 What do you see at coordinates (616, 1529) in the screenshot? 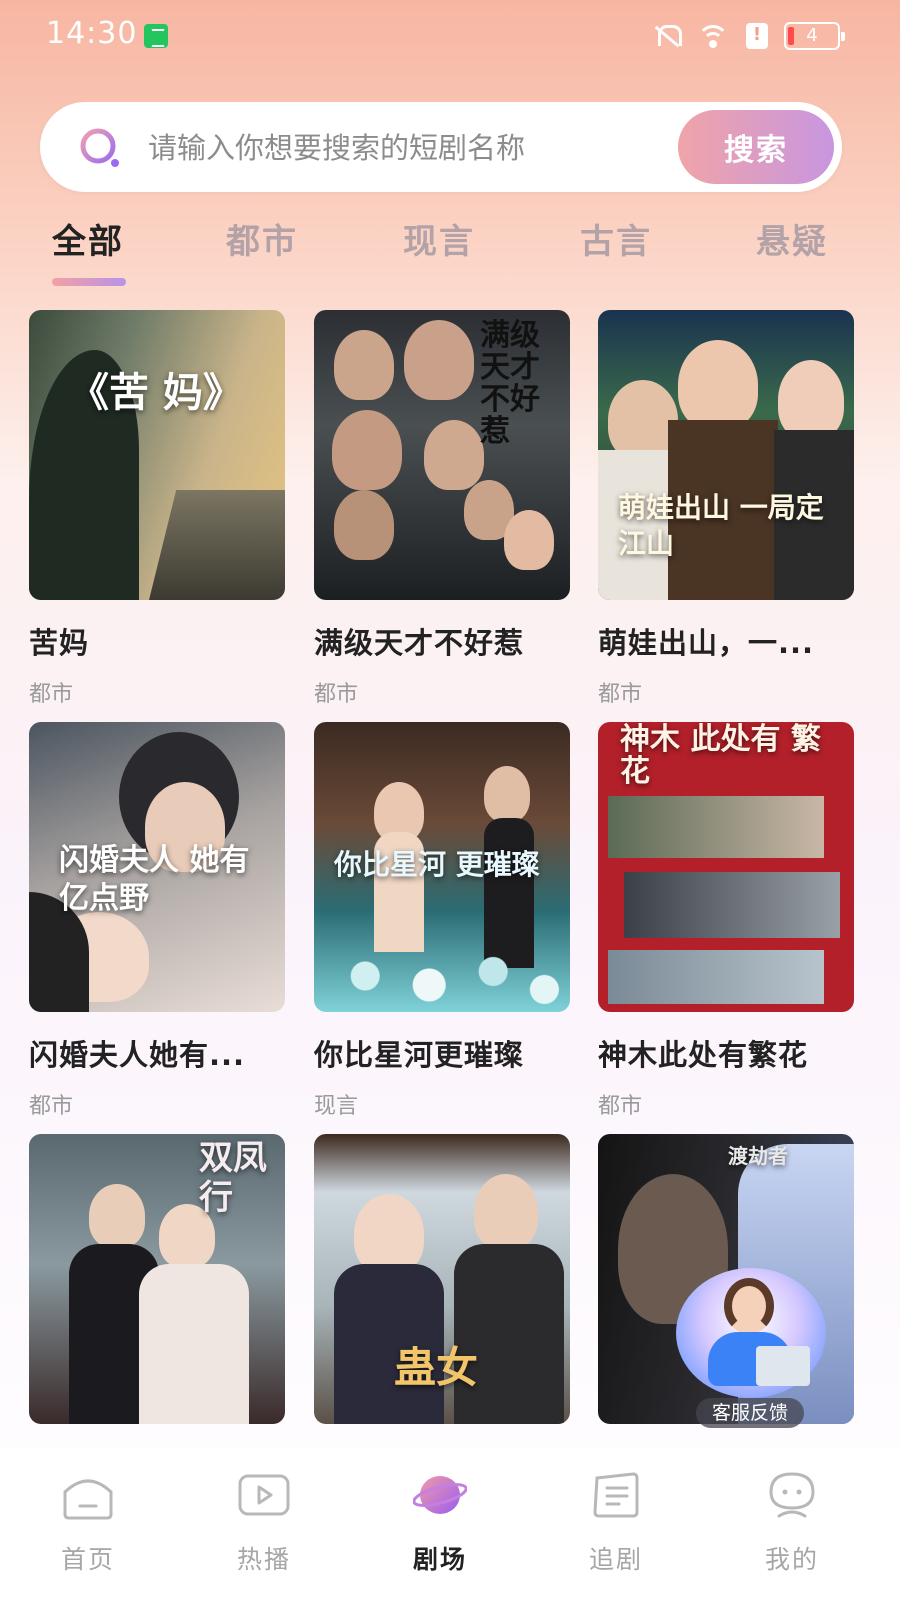
I see `nav-following: 追剧` at bounding box center [616, 1529].